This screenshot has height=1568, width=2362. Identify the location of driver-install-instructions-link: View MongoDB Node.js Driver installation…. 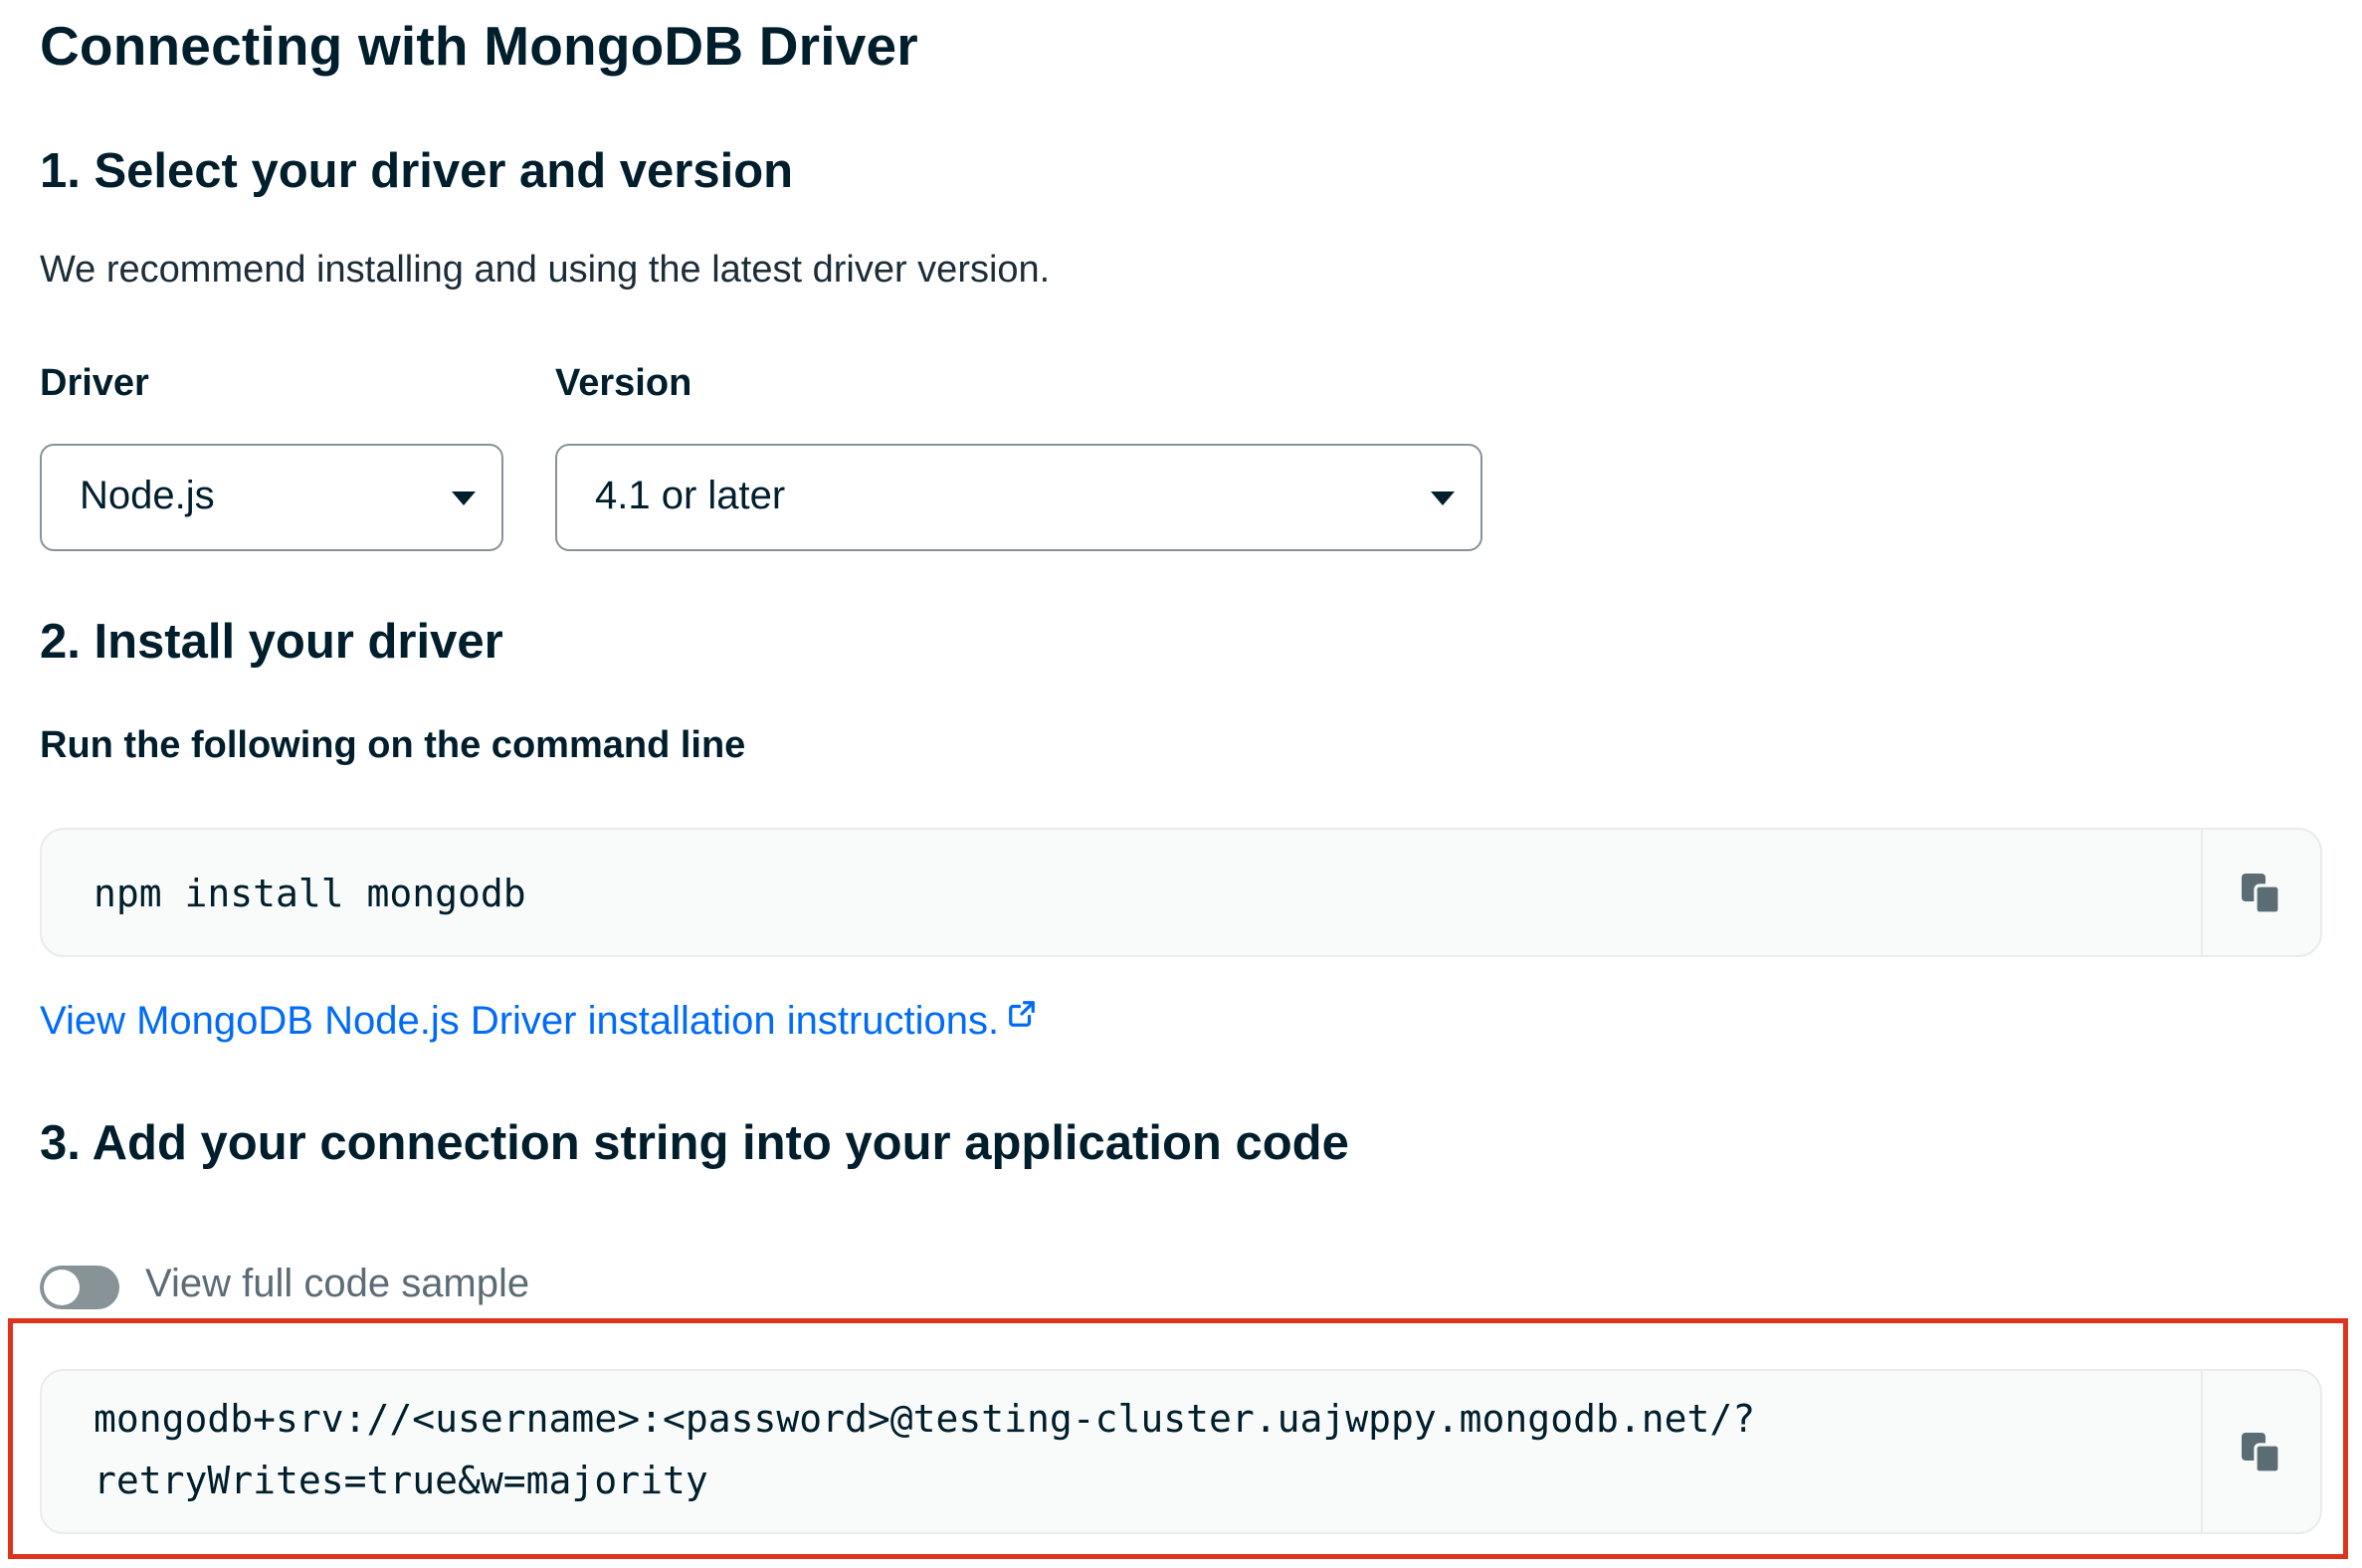
(537, 1021).